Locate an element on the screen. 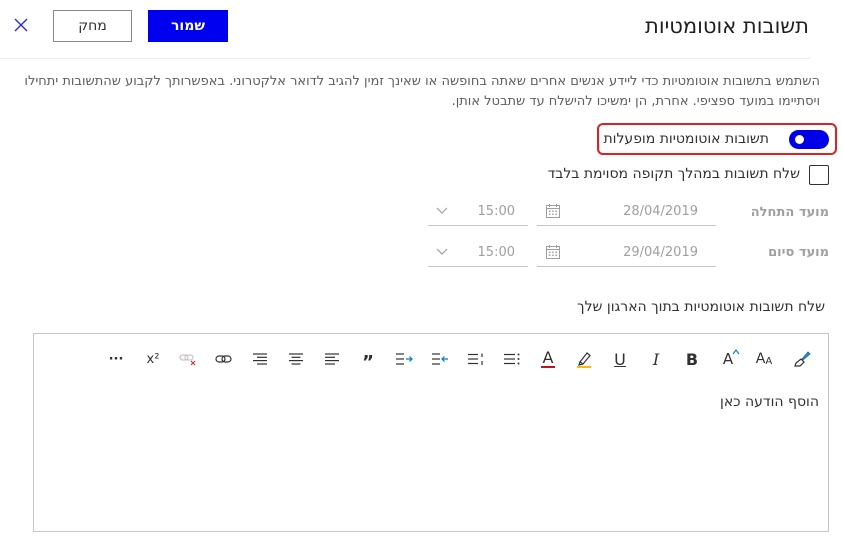 This screenshot has height=545, width=843. unlink-icon is located at coordinates (187, 360).